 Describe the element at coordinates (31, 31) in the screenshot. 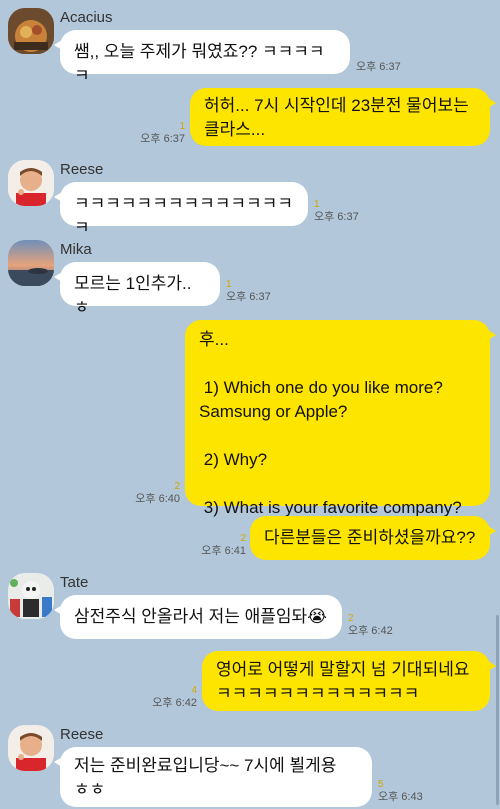

I see `avatar-acacius` at that location.